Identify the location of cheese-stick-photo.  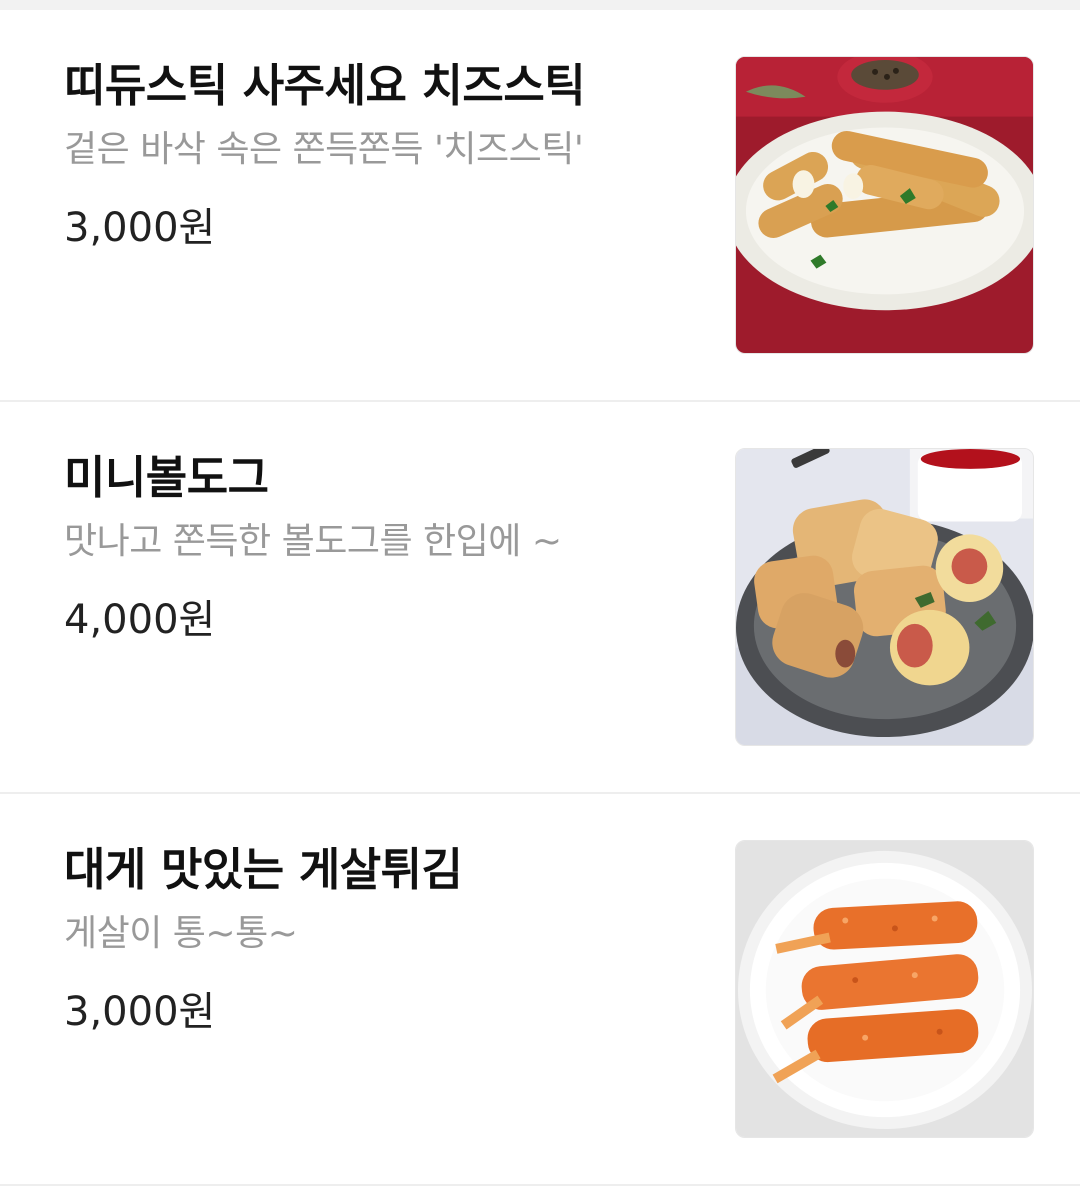
(884, 205).